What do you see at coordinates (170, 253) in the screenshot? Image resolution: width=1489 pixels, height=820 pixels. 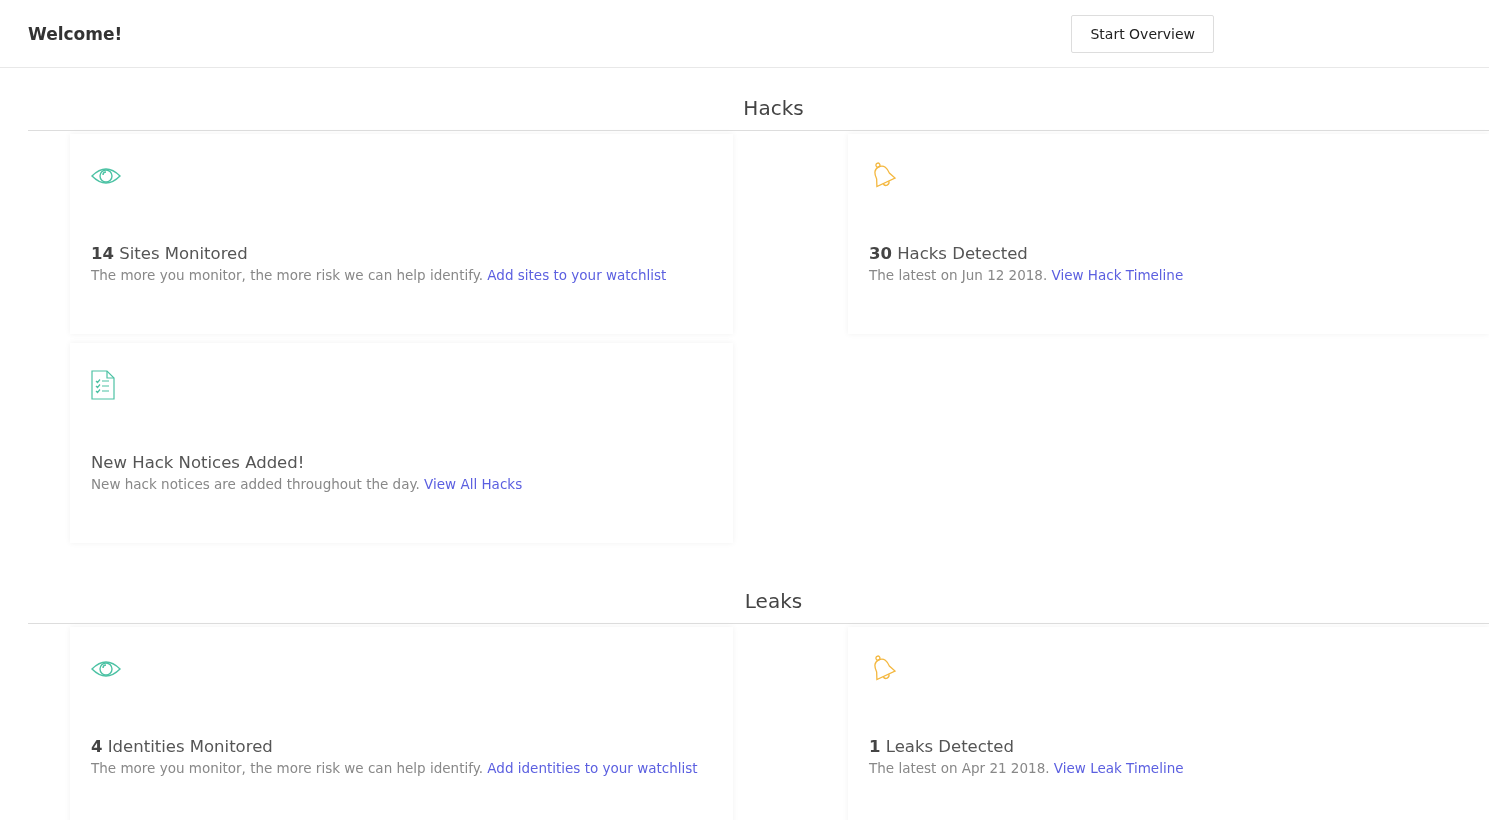 I see `card-title: 14 Sites Monitored` at bounding box center [170, 253].